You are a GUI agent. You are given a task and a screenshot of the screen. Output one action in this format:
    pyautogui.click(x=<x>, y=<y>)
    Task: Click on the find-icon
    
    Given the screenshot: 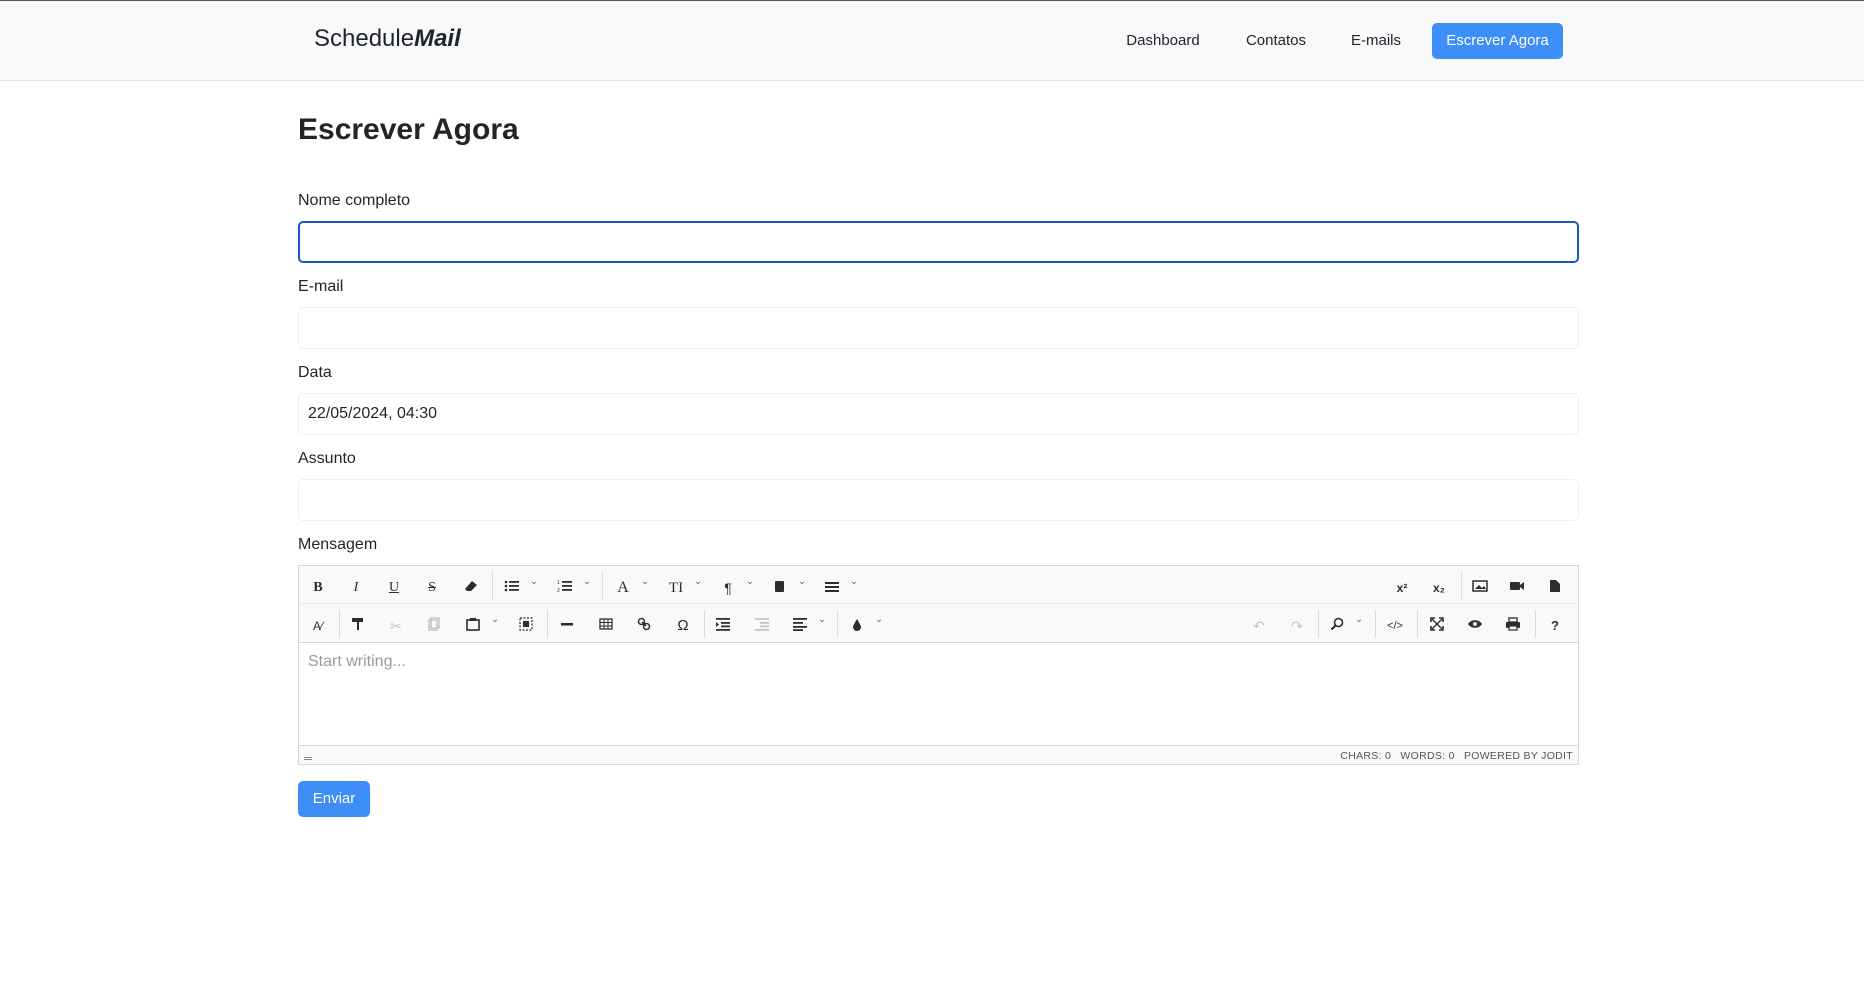 What is the action you would take?
    pyautogui.click(x=1337, y=626)
    